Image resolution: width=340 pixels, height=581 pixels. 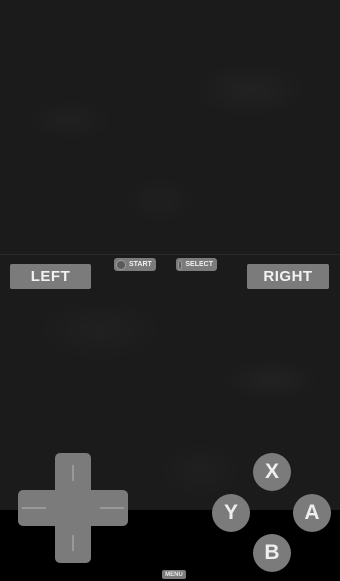 What do you see at coordinates (73, 473) in the screenshot?
I see `dpad-up-icon` at bounding box center [73, 473].